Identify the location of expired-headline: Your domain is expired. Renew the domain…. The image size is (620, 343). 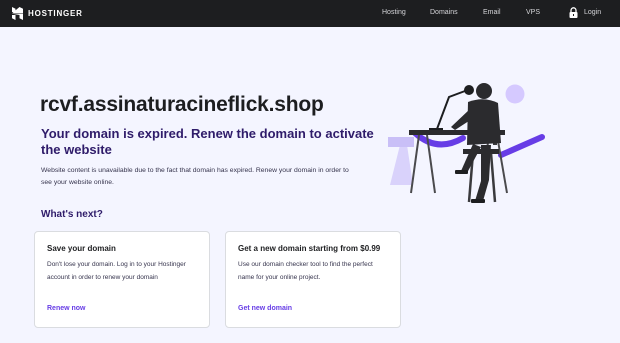
(207, 141).